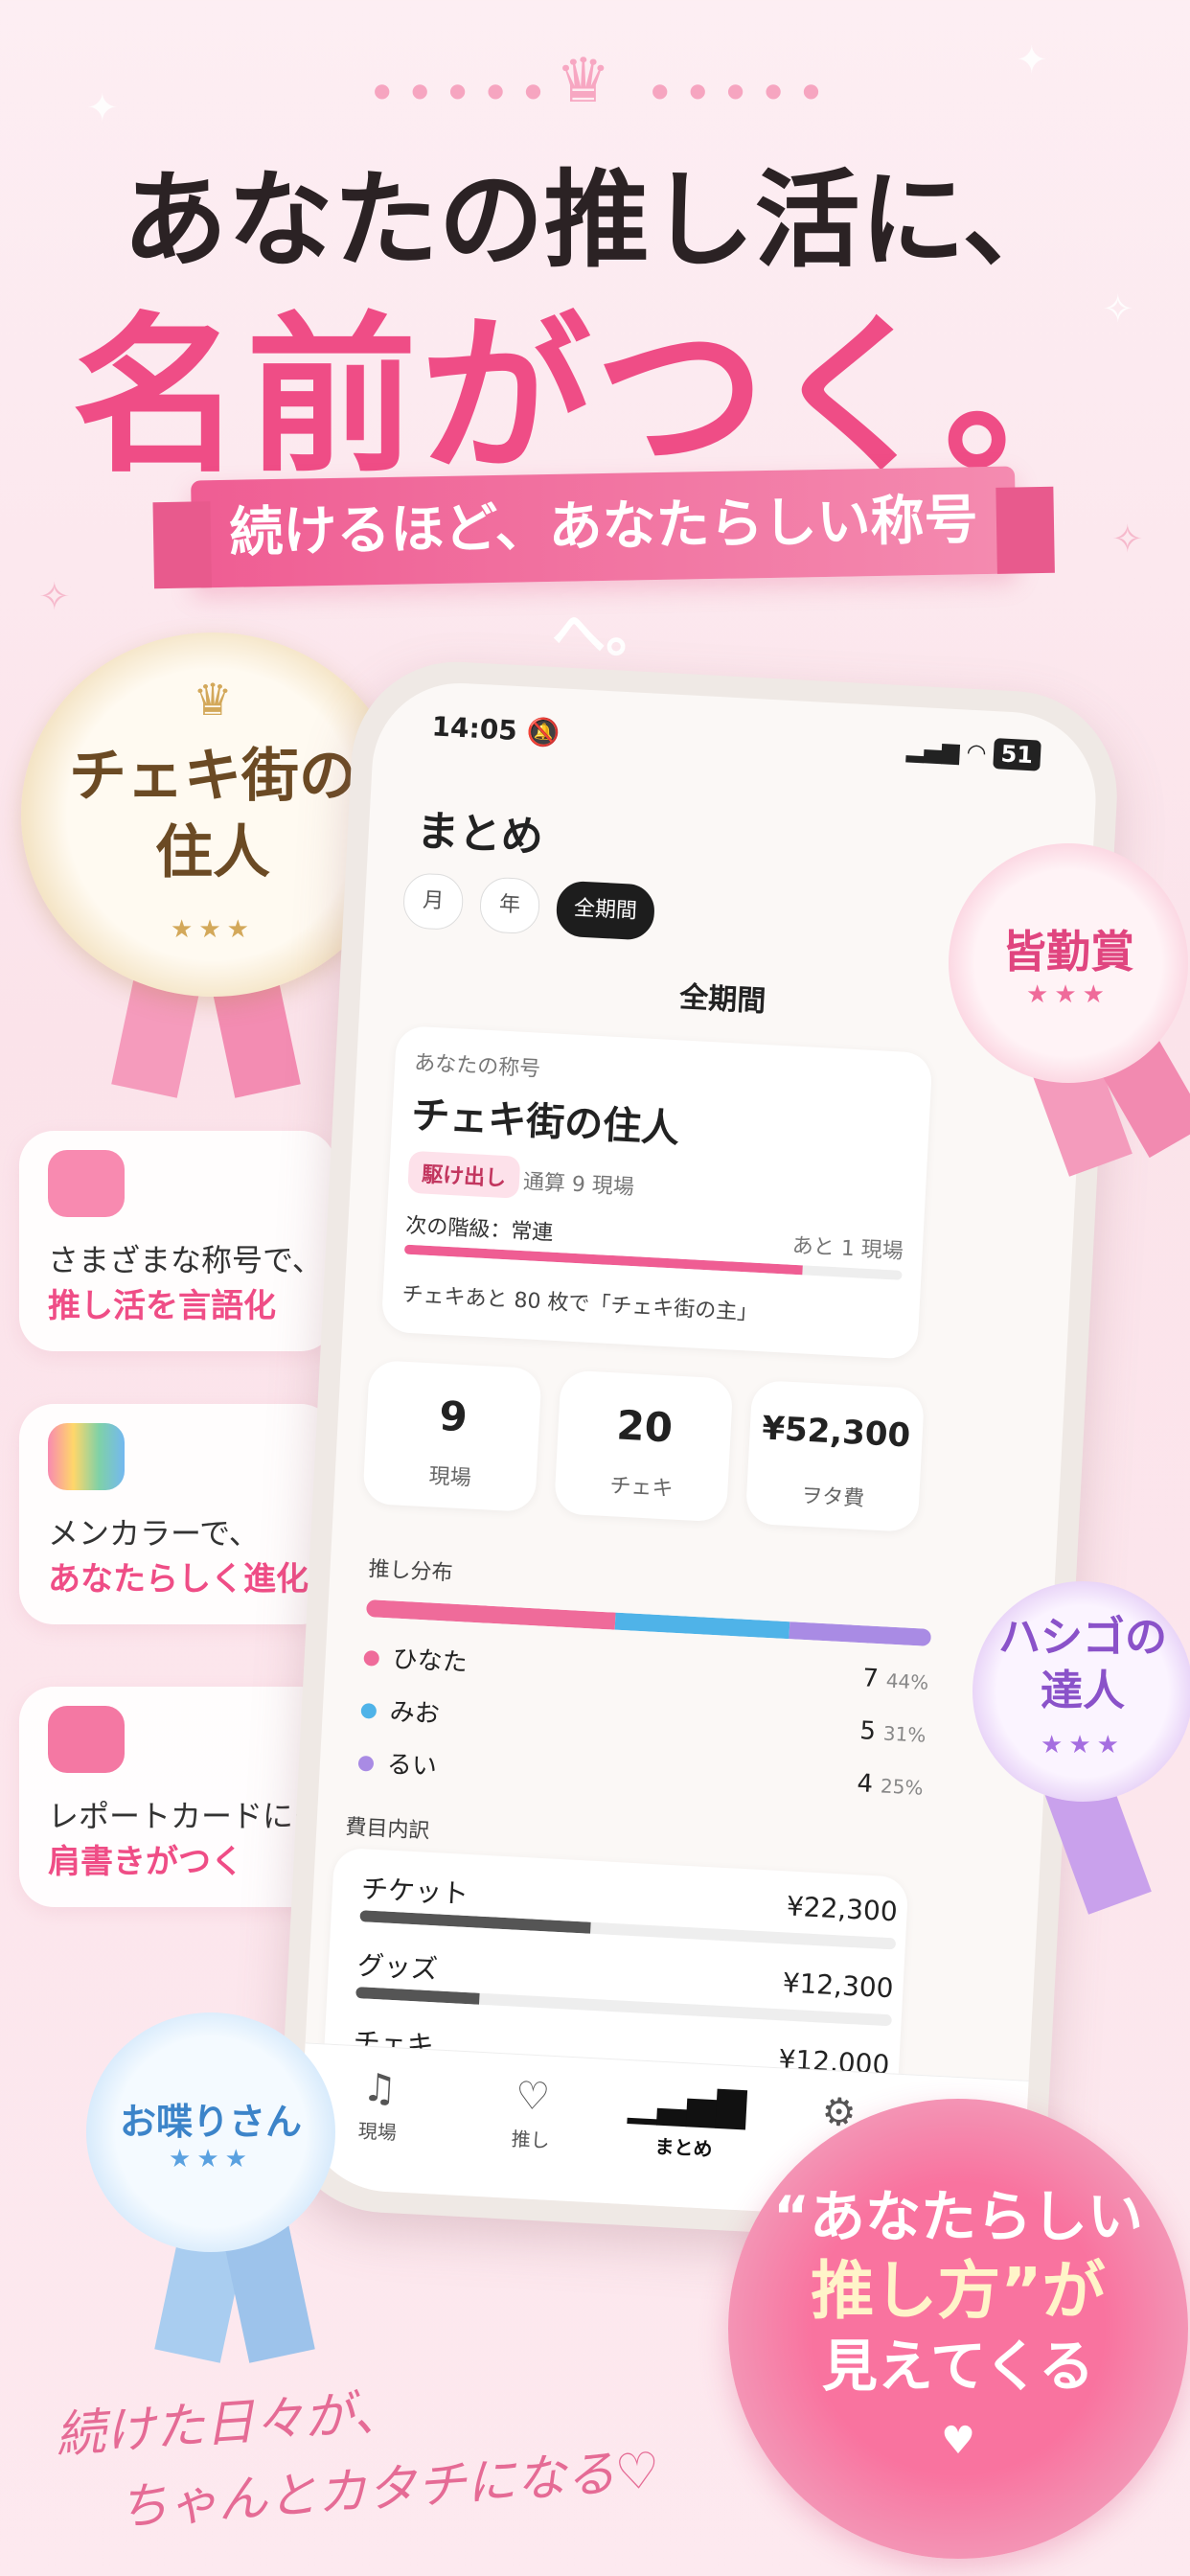 The height and width of the screenshot is (2576, 1190). What do you see at coordinates (177, 1797) in the screenshot?
I see `feature-card-report: レポートカードにも 肩書きがつく` at bounding box center [177, 1797].